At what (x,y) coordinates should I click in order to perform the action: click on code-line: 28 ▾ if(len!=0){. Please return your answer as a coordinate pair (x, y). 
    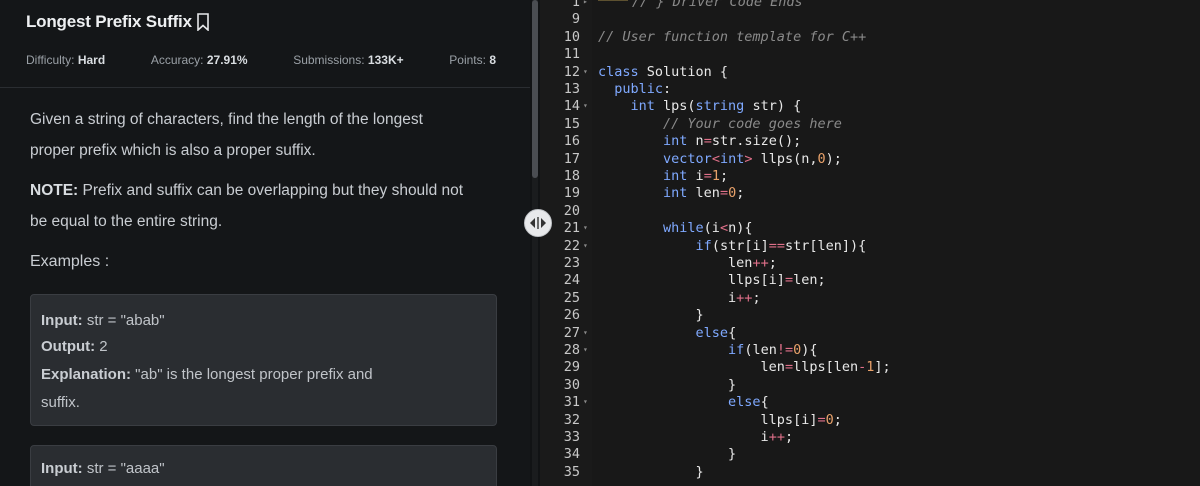
    Looking at the image, I should click on (870, 350).